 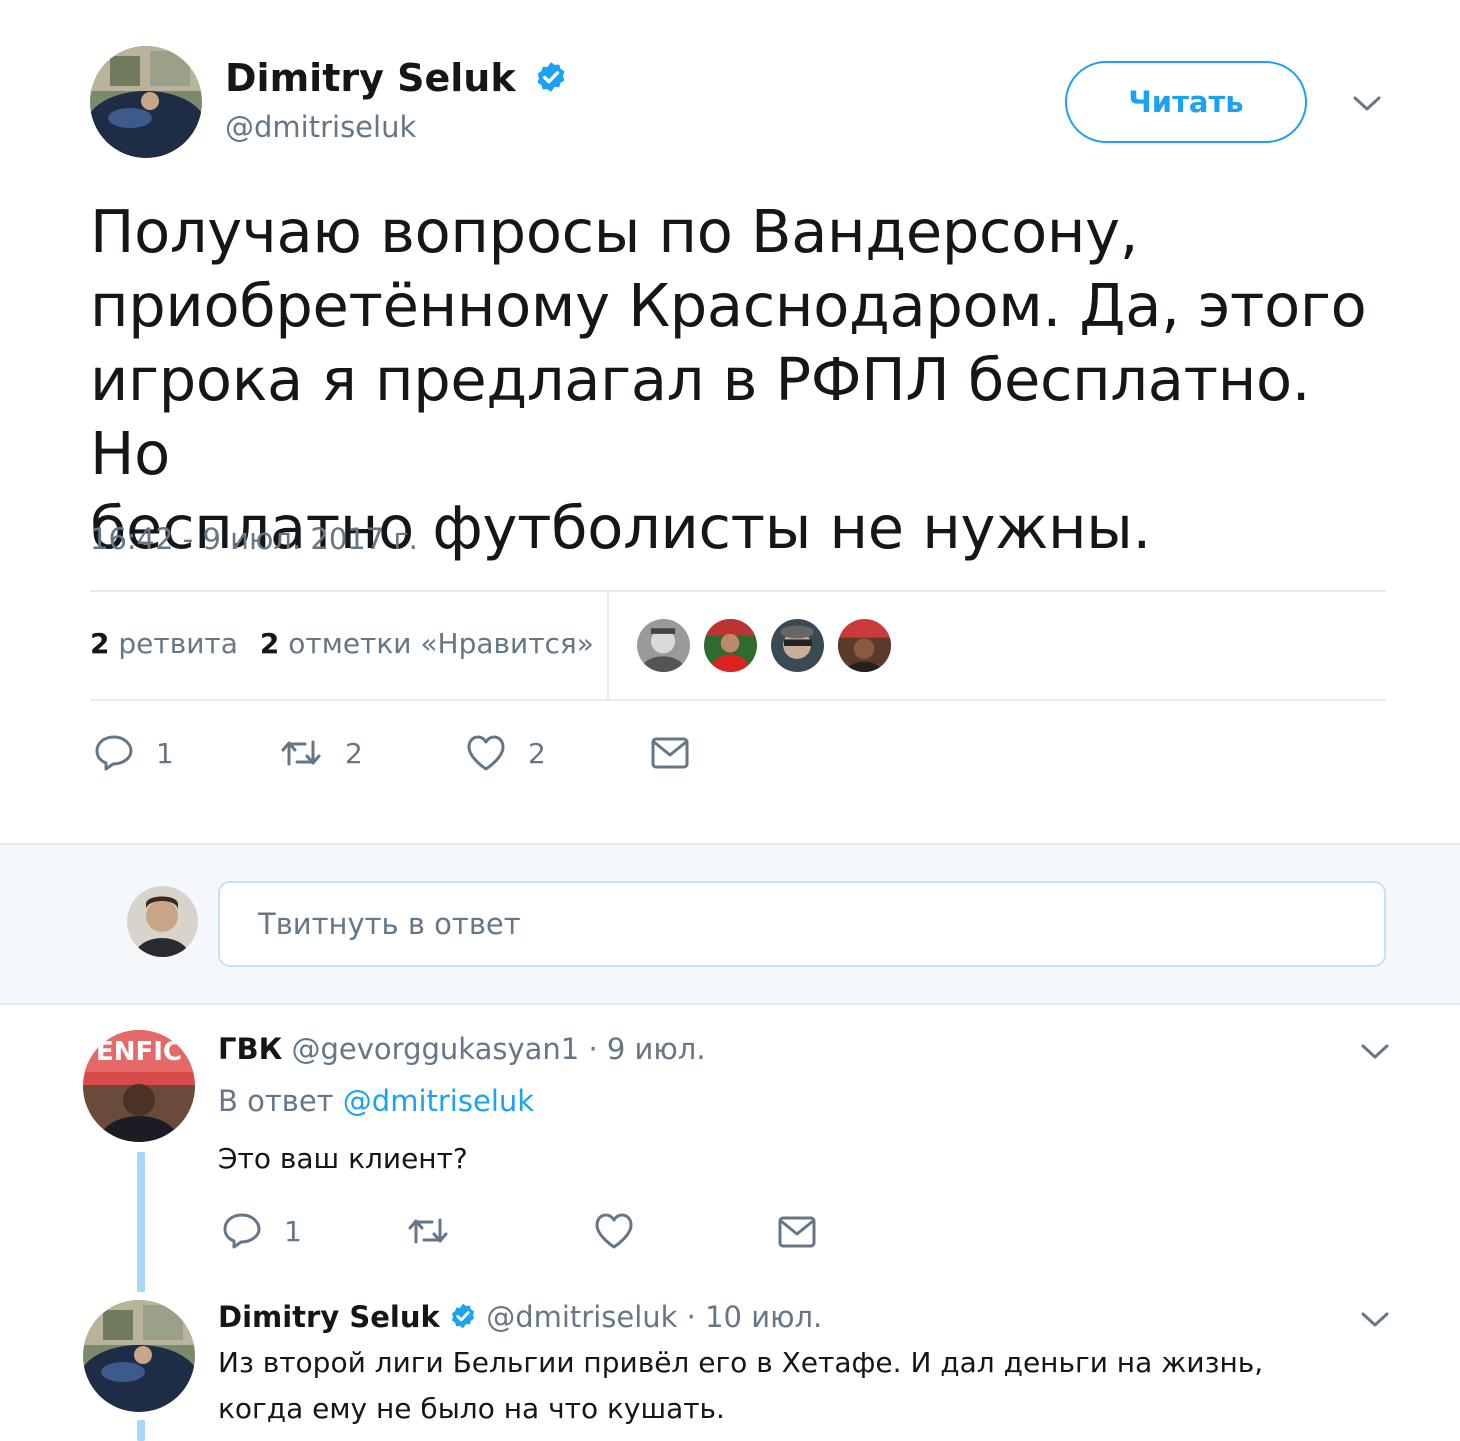 What do you see at coordinates (506, 753) in the screenshot?
I see `like-action: 2` at bounding box center [506, 753].